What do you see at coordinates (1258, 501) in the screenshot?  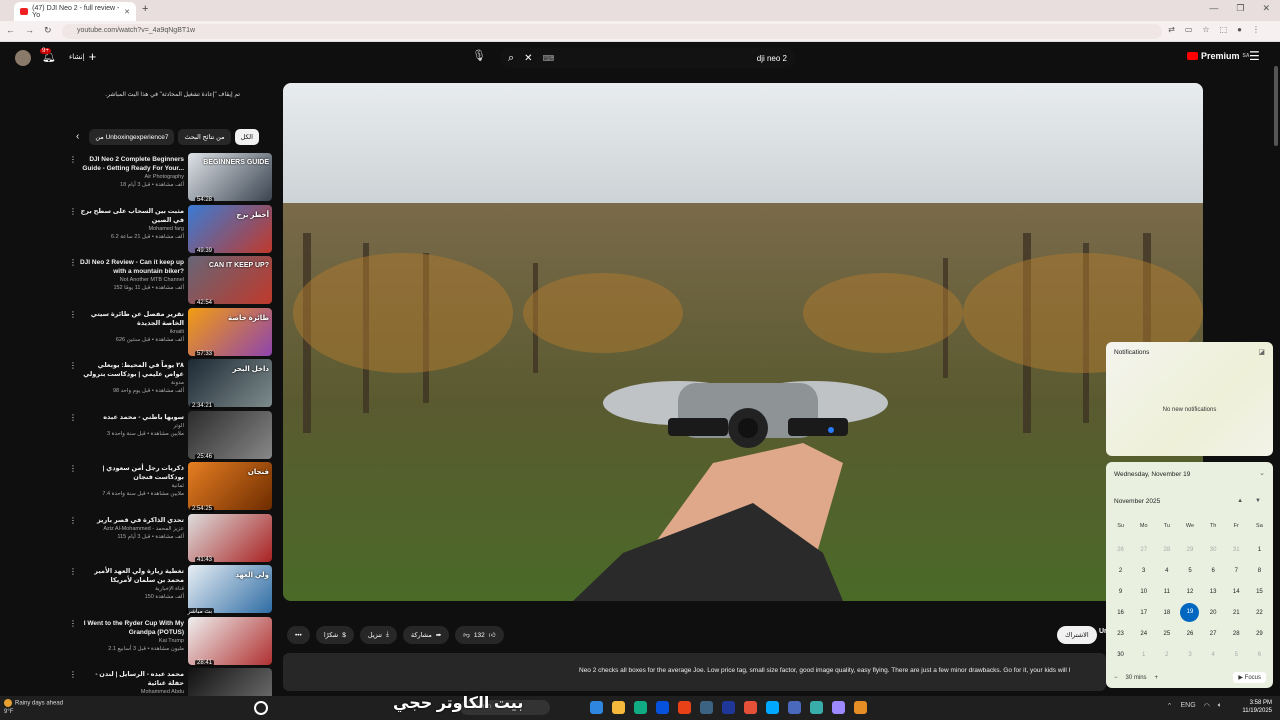 I see `next-month-icon: ▼` at bounding box center [1258, 501].